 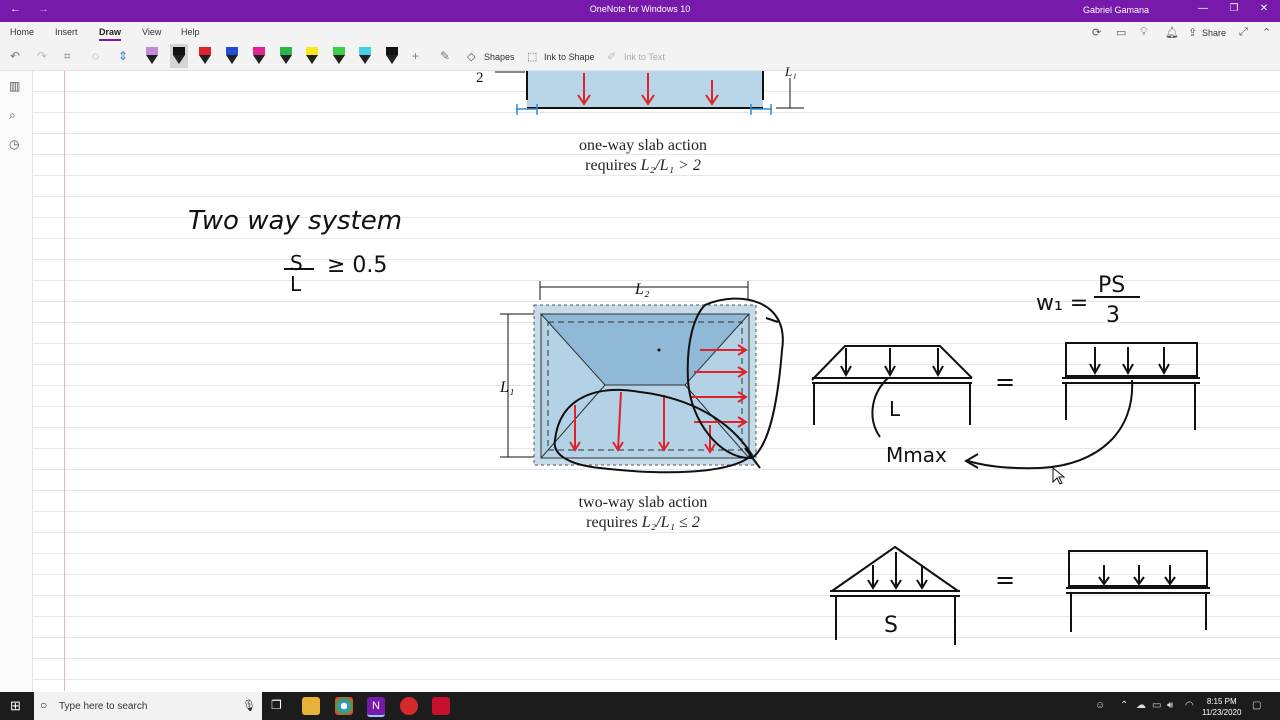 What do you see at coordinates (1059, 475) in the screenshot?
I see `mouse-cursor-icon` at bounding box center [1059, 475].